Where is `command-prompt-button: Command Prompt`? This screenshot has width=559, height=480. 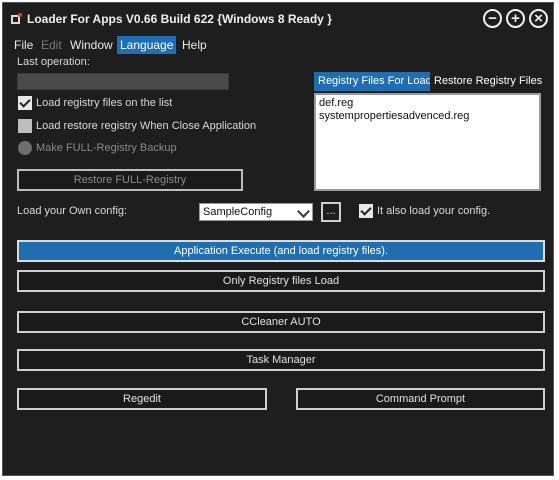 command-prompt-button: Command Prompt is located at coordinates (420, 399).